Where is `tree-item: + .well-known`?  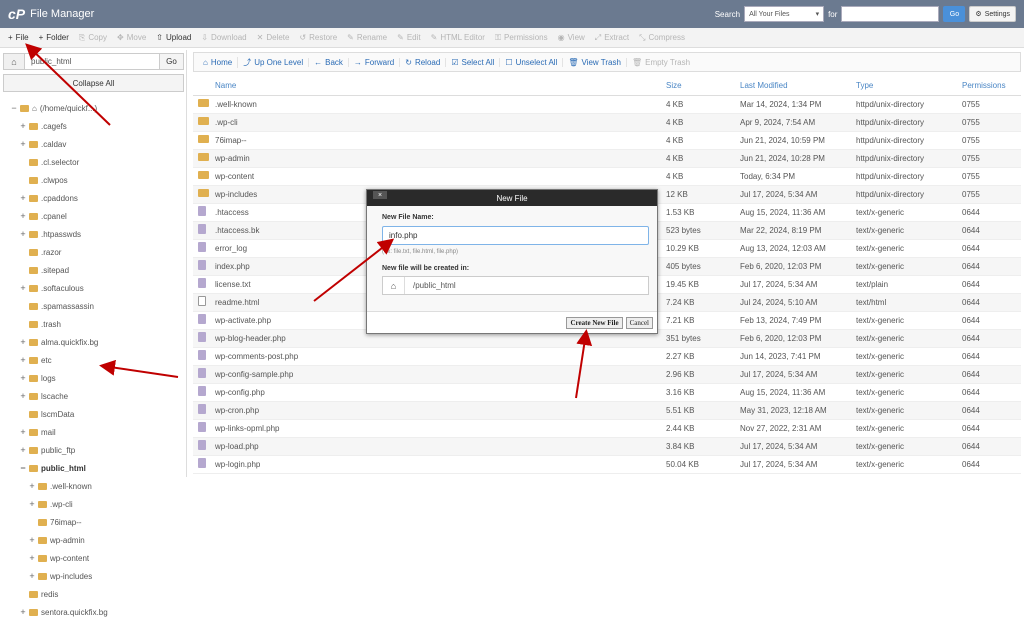 tree-item: + .well-known is located at coordinates (93, 486).